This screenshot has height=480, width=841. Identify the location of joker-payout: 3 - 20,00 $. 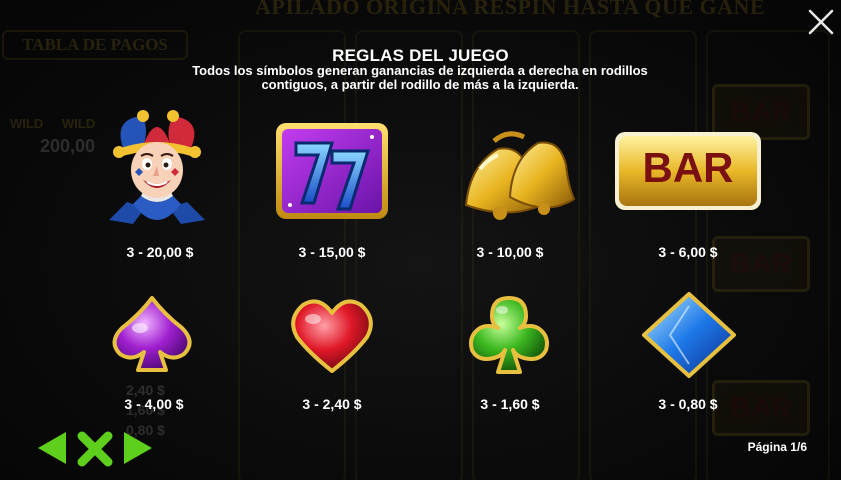
(160, 252).